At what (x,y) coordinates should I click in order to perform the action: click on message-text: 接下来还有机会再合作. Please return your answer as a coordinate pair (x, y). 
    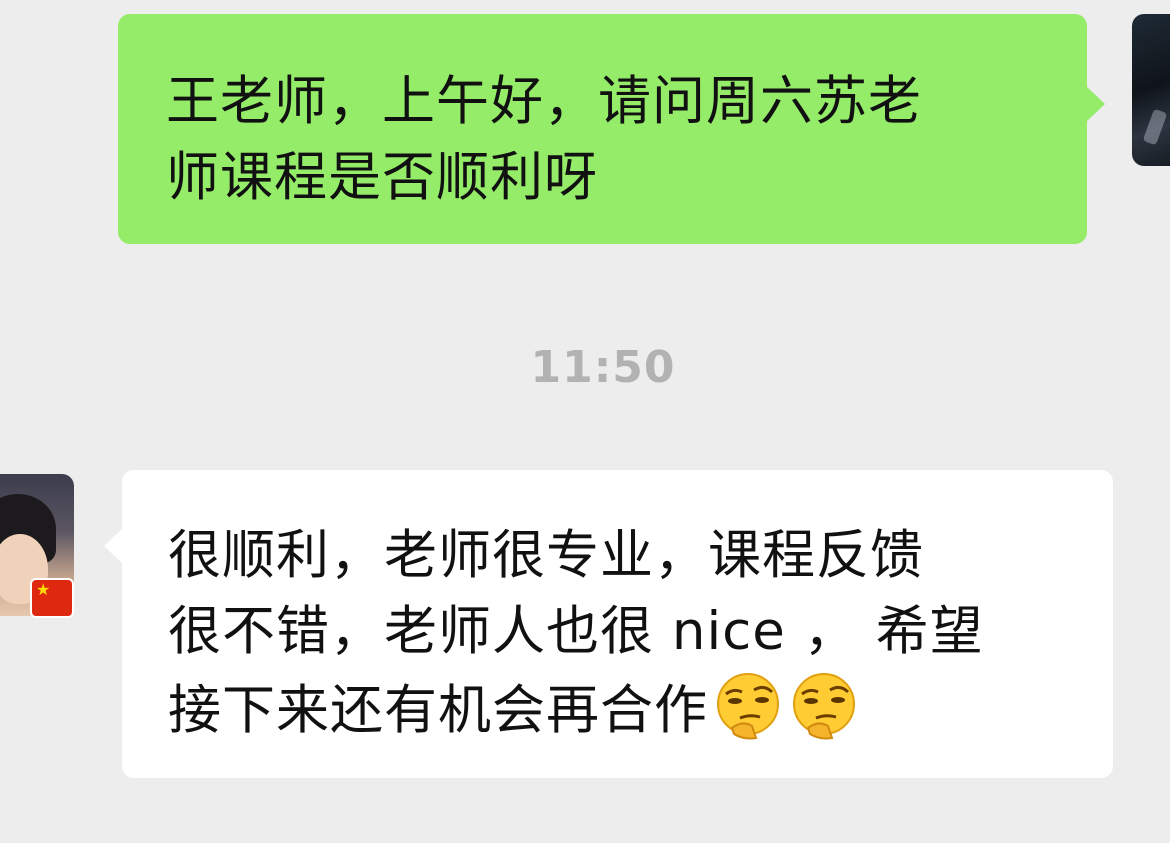
    Looking at the image, I should click on (438, 710).